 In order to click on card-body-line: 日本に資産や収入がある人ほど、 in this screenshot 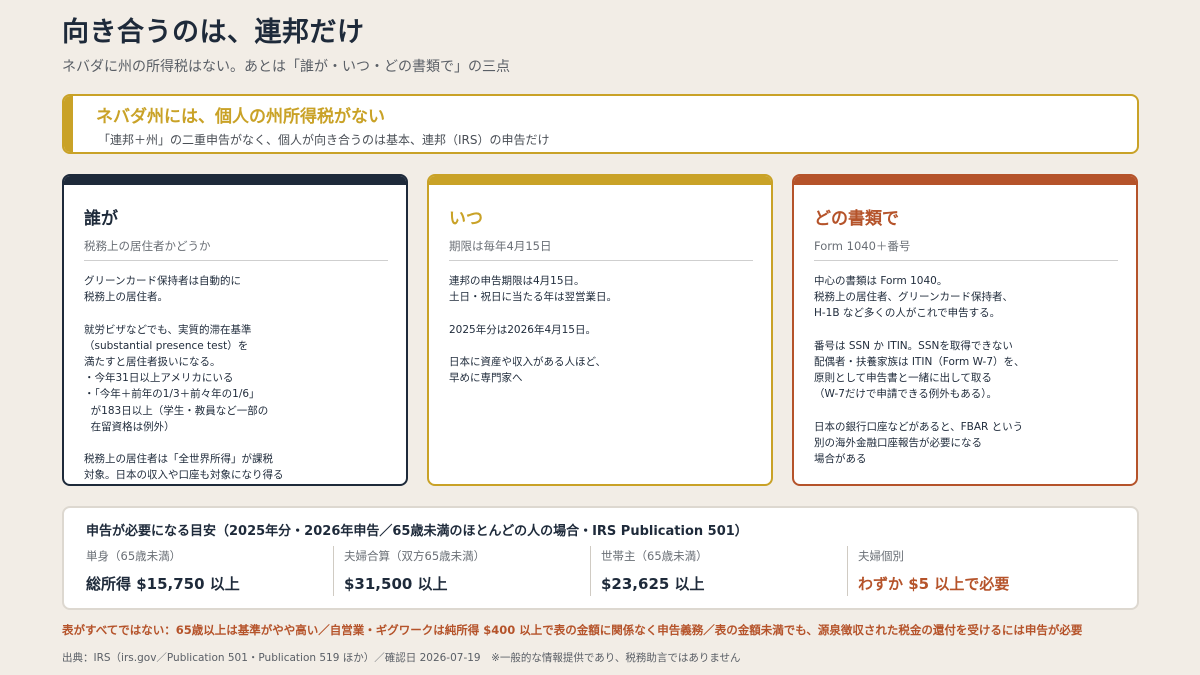, I will do `click(527, 361)`.